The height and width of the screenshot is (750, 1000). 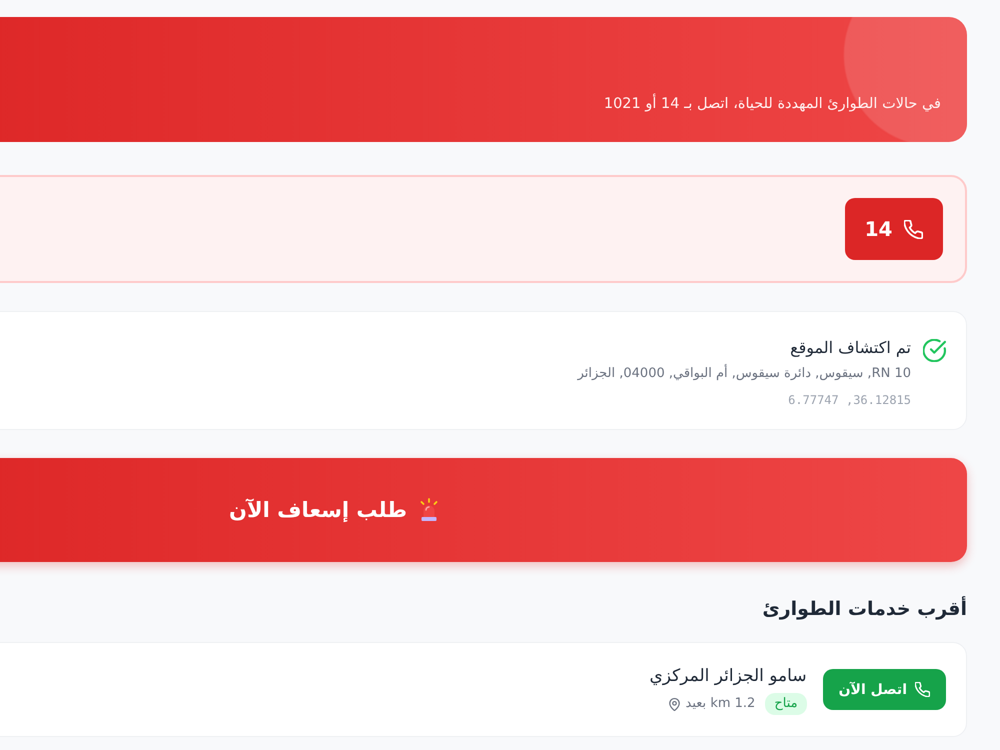 I want to click on status-badge: متاح, so click(x=786, y=704).